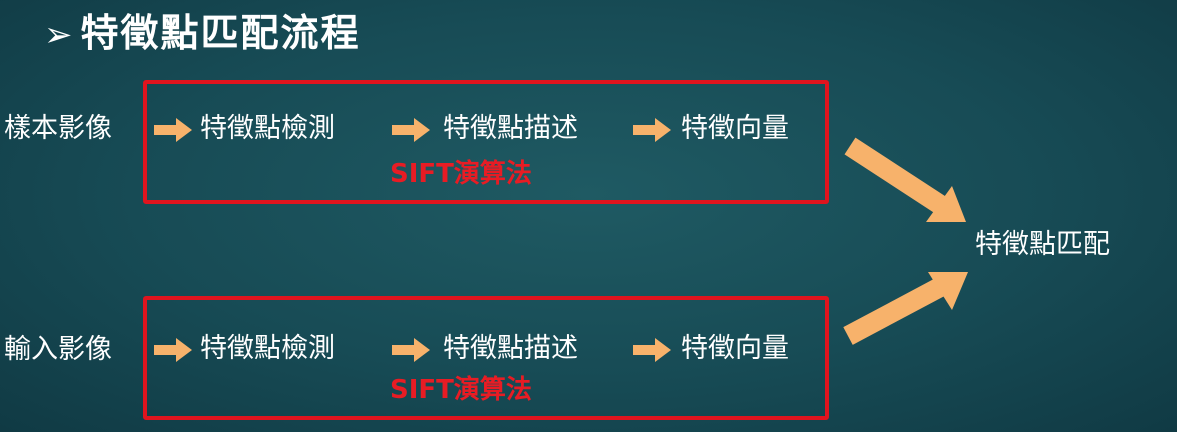 The image size is (1177, 432). I want to click on merge-arrow-top-icon, so click(905, 179).